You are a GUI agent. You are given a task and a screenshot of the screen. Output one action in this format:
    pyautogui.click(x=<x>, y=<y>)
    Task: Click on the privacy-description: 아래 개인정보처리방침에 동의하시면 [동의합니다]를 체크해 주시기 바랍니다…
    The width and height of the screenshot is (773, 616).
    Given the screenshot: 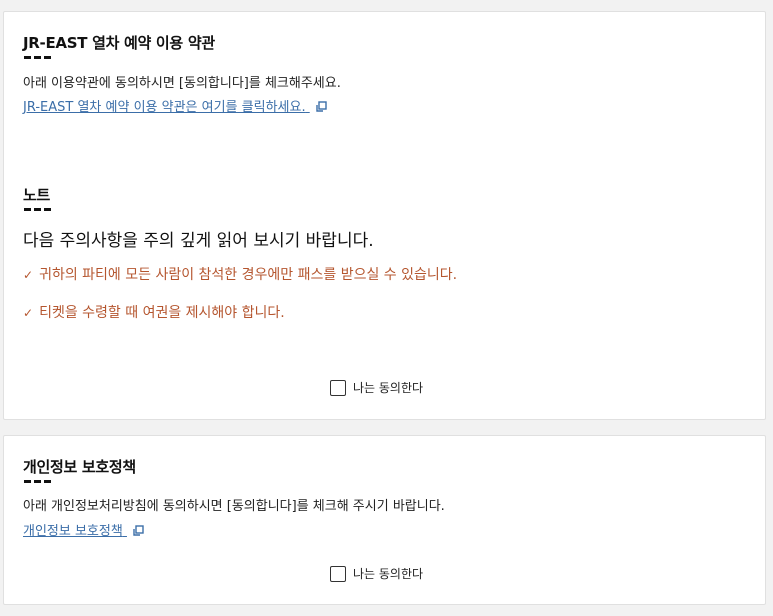 What is the action you would take?
    pyautogui.click(x=234, y=506)
    